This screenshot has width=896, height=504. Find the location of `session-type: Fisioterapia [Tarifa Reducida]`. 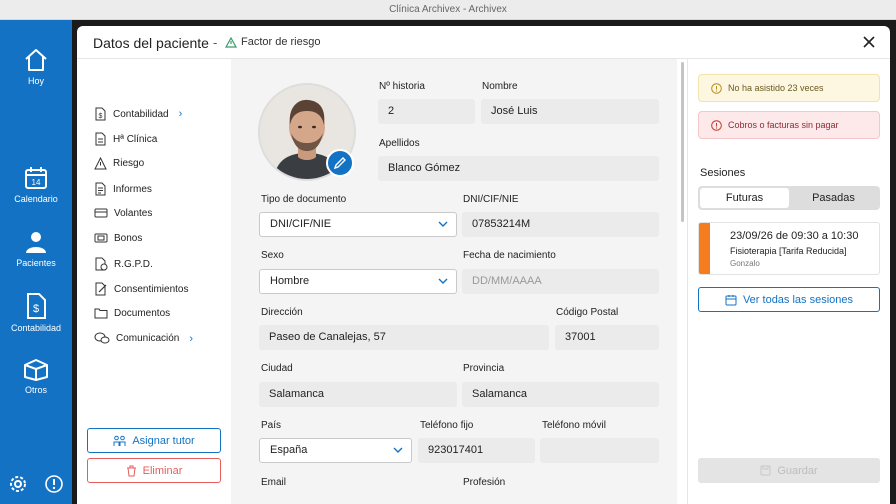

session-type: Fisioterapia [Tarifa Reducida] is located at coordinates (788, 251).